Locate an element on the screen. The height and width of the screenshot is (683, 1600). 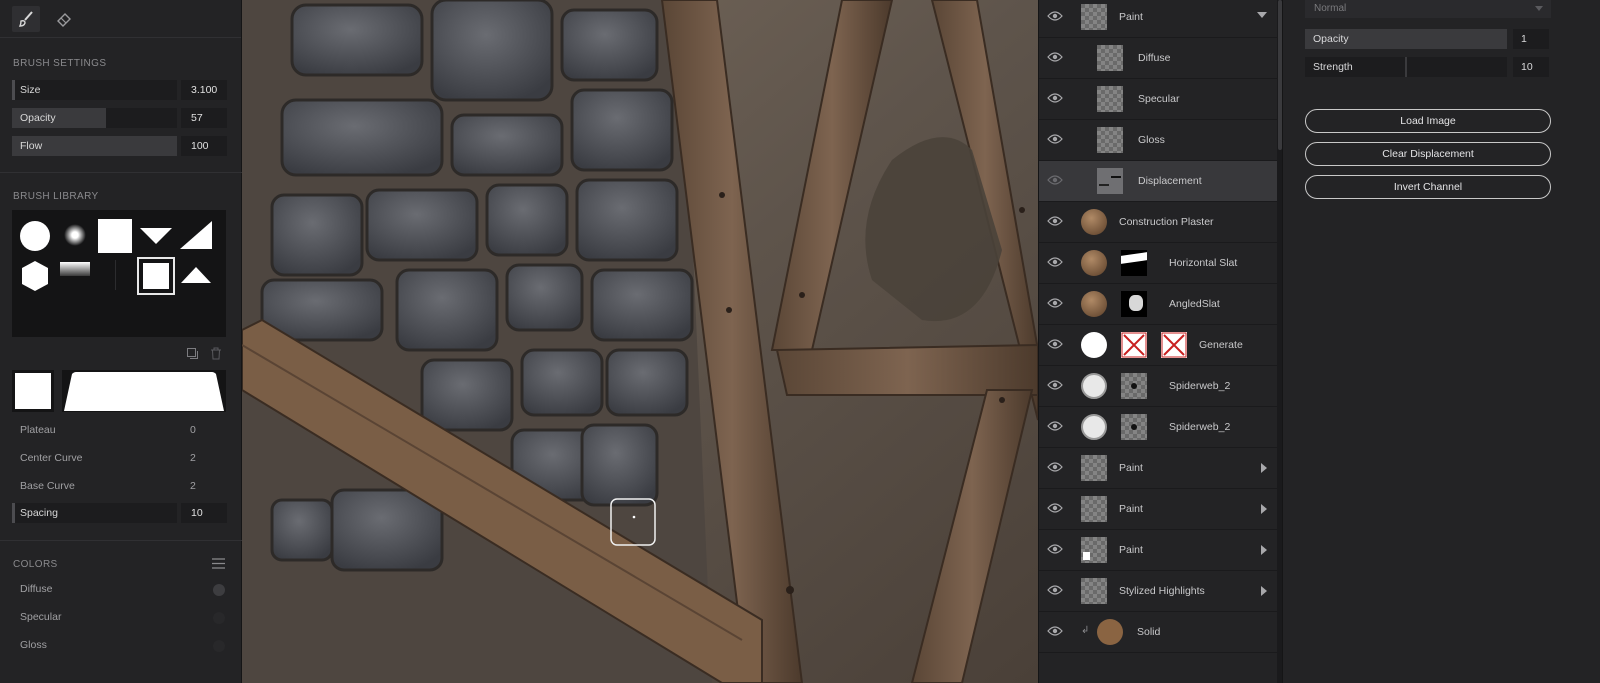
layer-row: AngledSlat is located at coordinates (1158, 304).